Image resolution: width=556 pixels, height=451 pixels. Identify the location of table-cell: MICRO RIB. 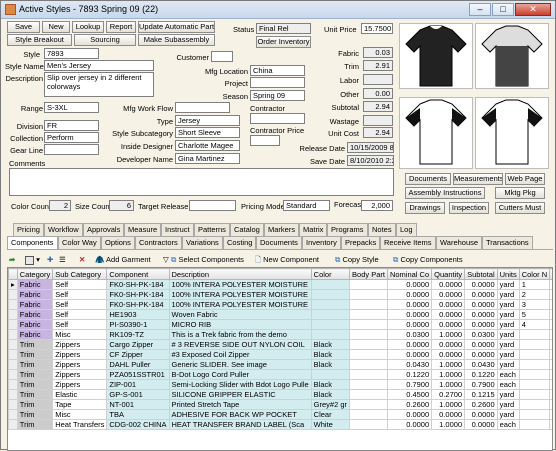
(240, 324).